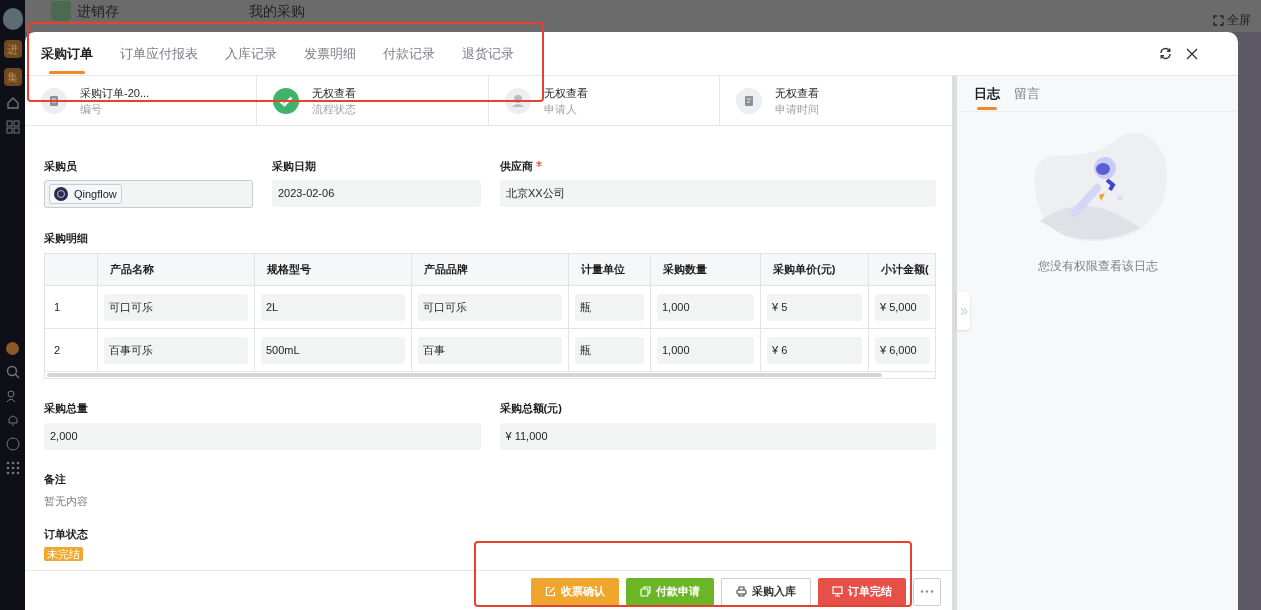 The width and height of the screenshot is (1261, 610). I want to click on field-label: 采购总额(元), so click(531, 408).